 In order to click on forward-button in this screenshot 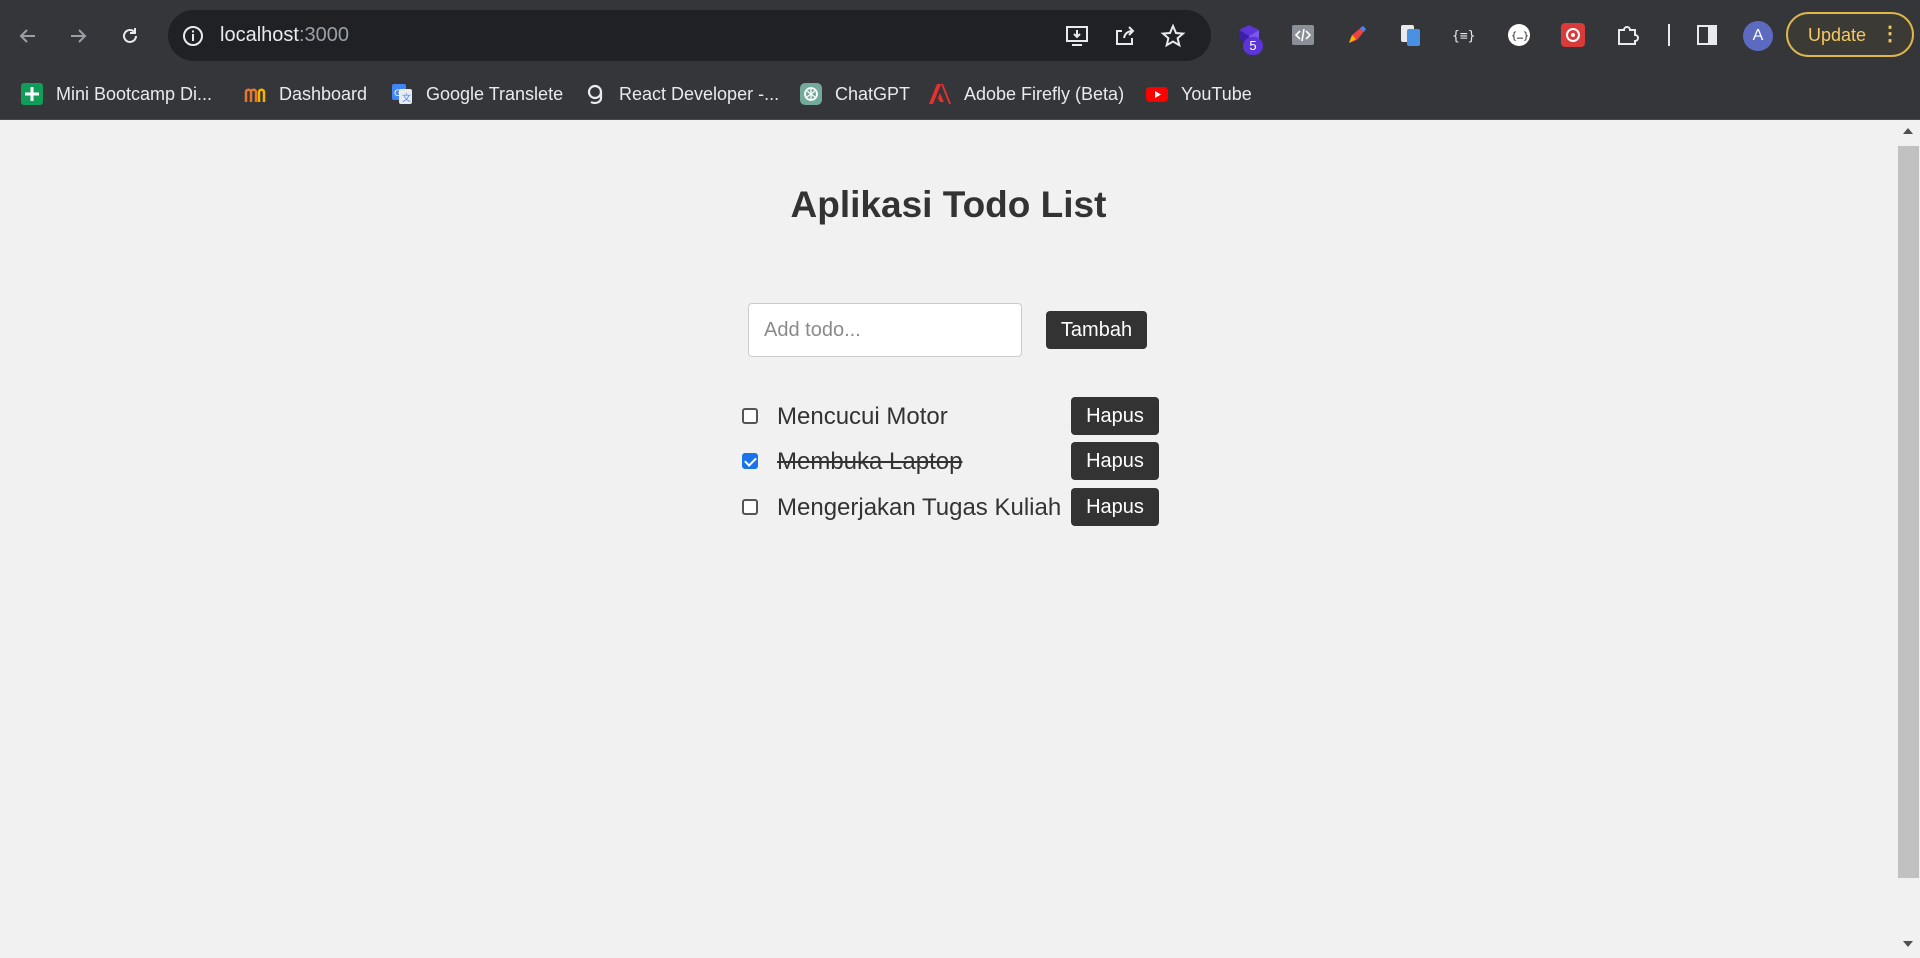, I will do `click(78, 36)`.